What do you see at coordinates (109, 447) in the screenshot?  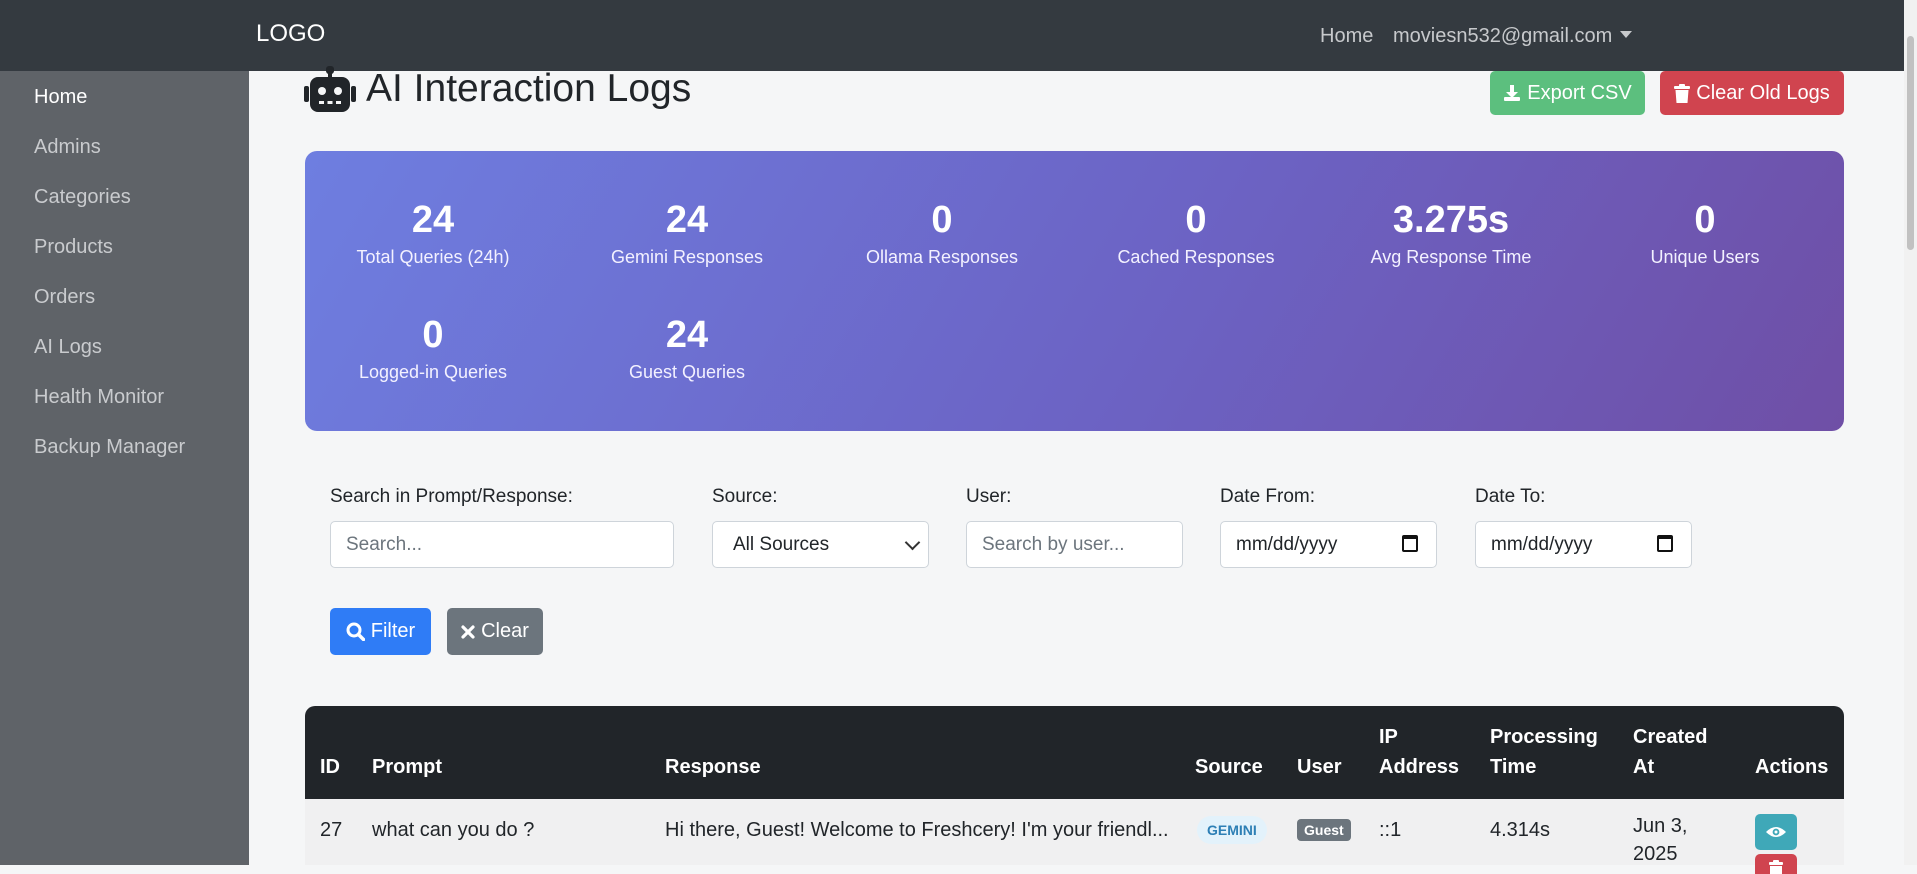 I see `sidebar-item-backup-manager: Backup Manager` at bounding box center [109, 447].